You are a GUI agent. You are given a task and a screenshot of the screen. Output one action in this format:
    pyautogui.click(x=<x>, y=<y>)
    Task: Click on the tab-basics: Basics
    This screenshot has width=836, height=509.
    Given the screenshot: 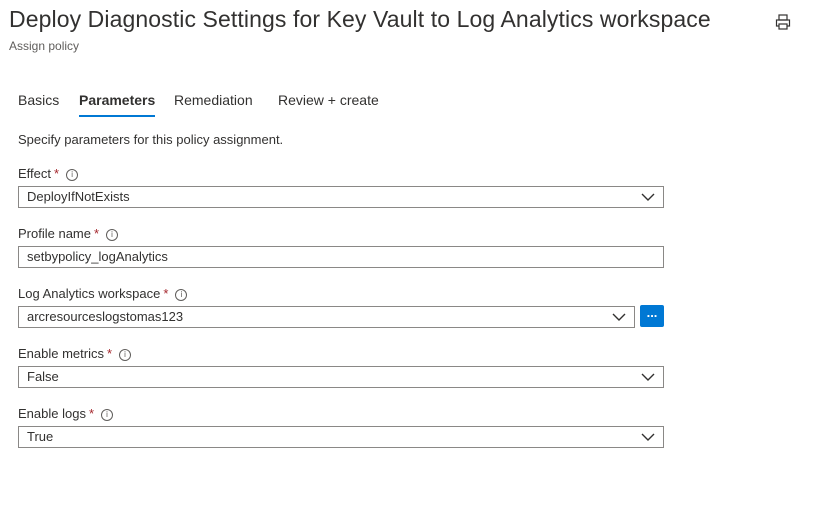 What is the action you would take?
    pyautogui.click(x=38, y=100)
    